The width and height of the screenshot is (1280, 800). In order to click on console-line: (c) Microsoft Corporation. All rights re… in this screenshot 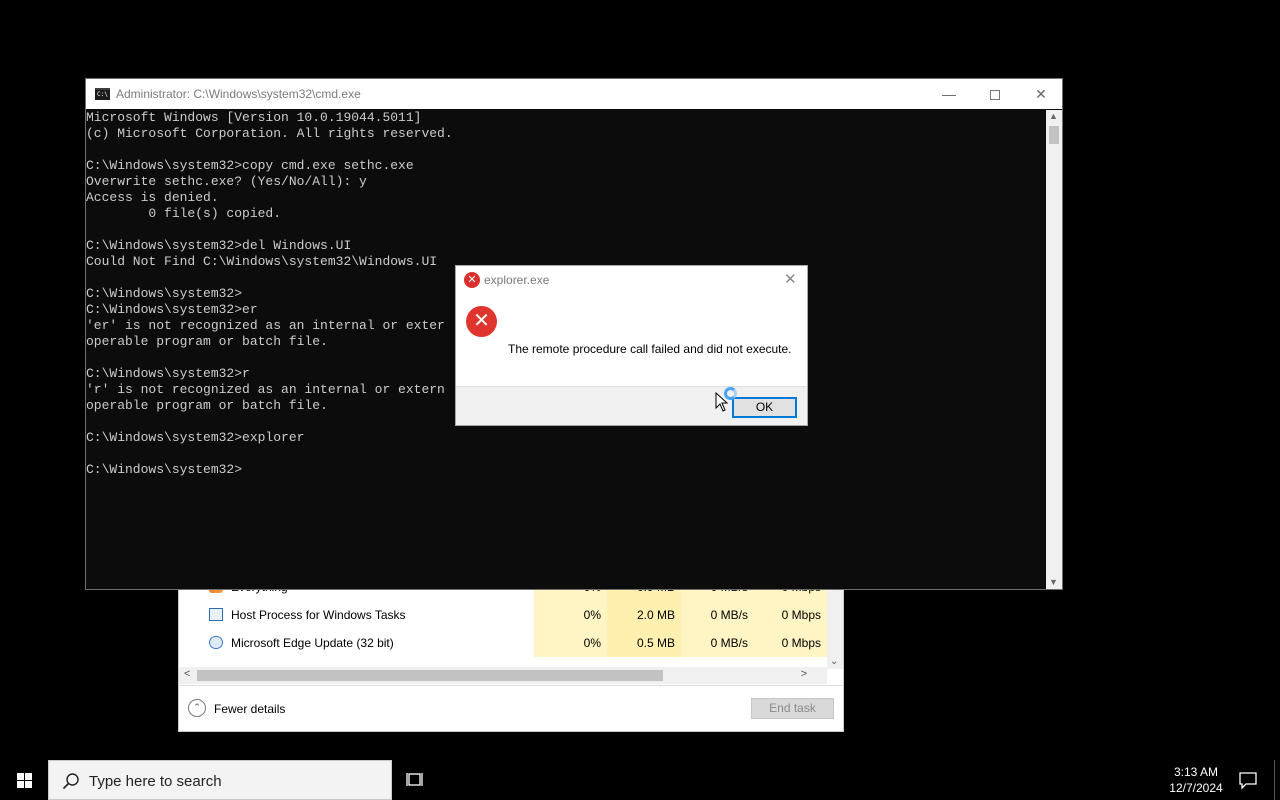, I will do `click(269, 133)`.